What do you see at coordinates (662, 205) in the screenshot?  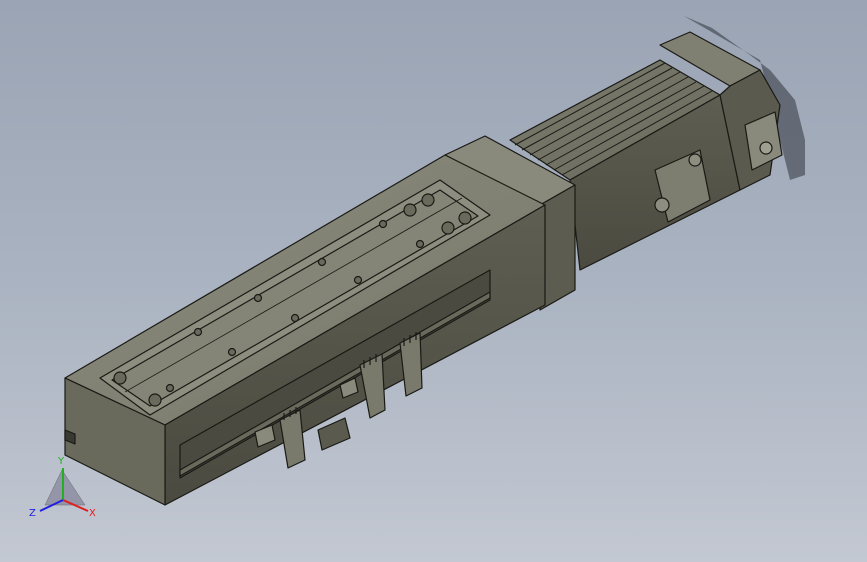 I see `bracket-bolt` at bounding box center [662, 205].